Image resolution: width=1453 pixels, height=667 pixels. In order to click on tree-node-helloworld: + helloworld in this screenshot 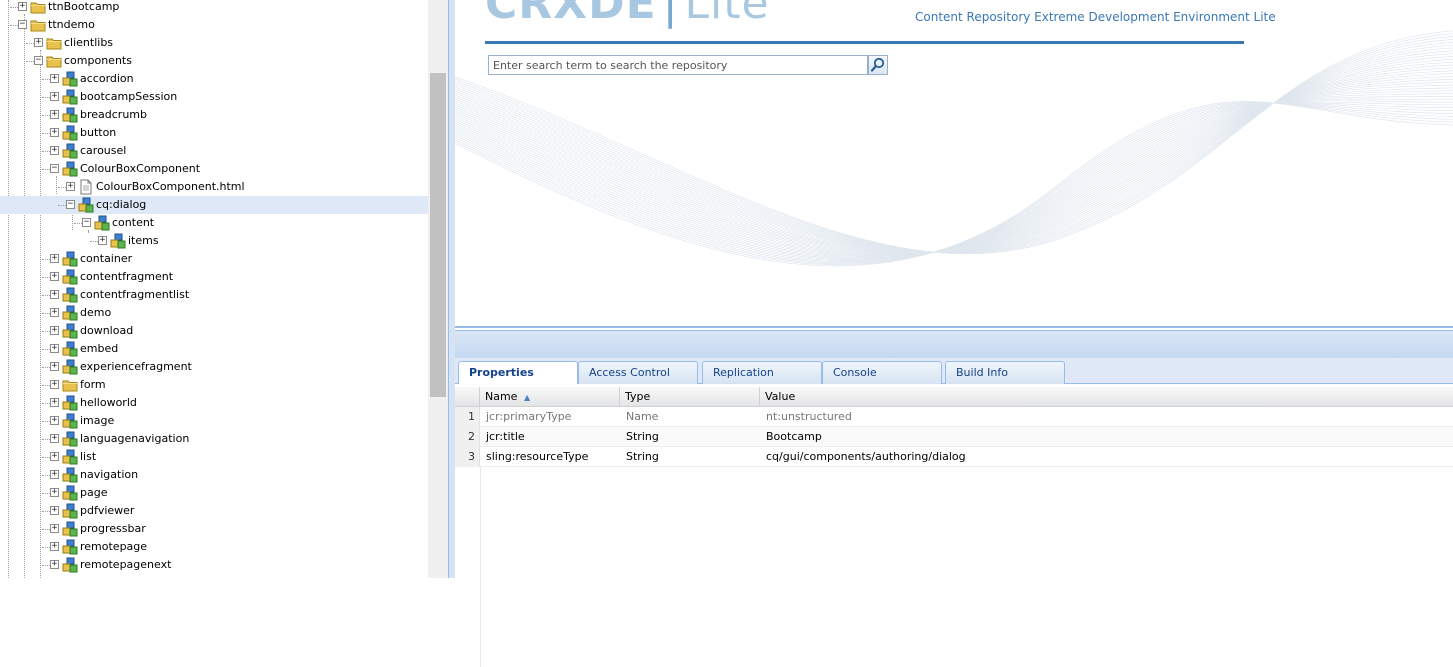, I will do `click(214, 403)`.